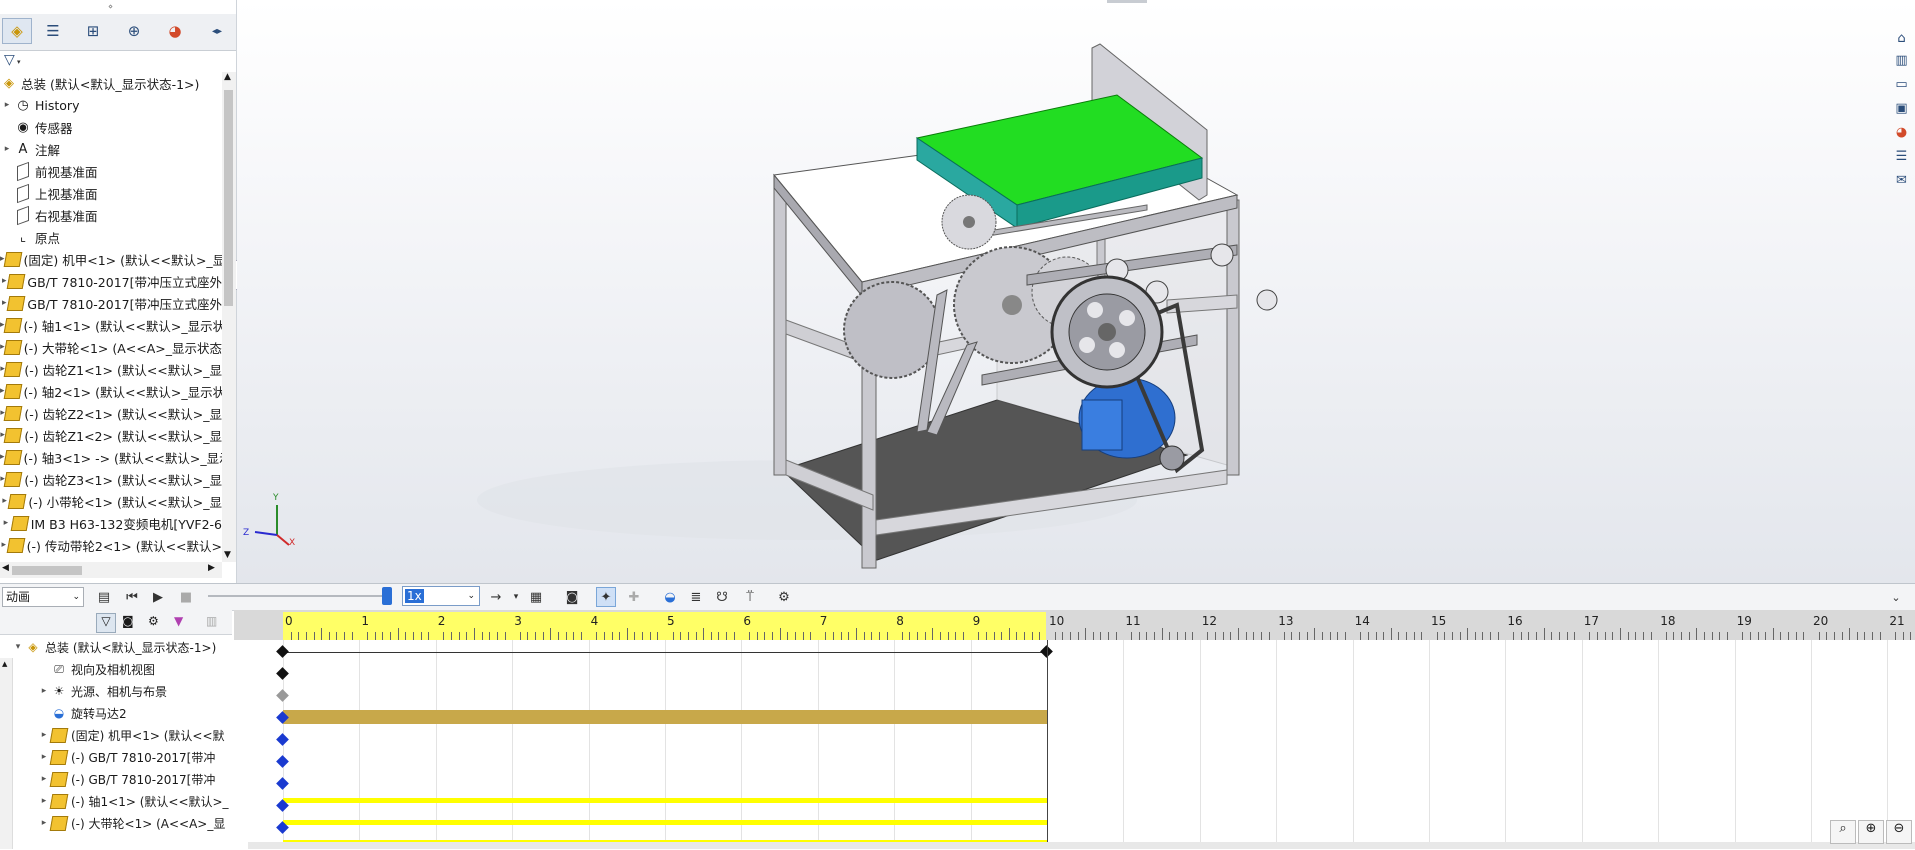 The image size is (1915, 850). Describe the element at coordinates (135, 713) in the screenshot. I see `motion-tree-item: ◒ 旋转马达2` at that location.